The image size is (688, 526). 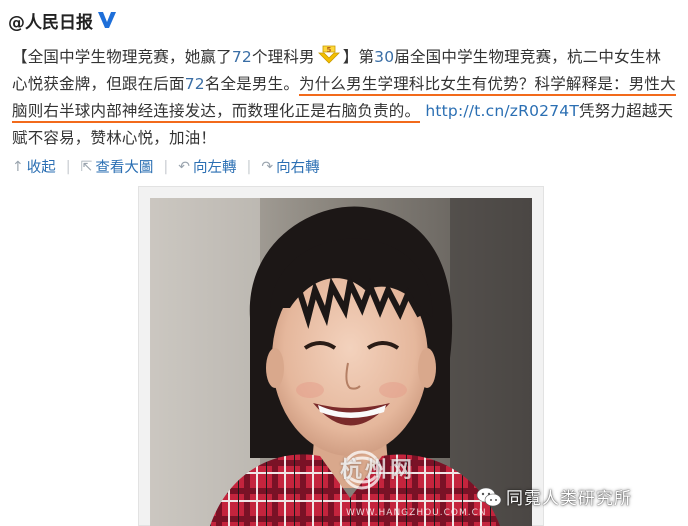 I want to click on rotate-left-icon: ↶, so click(x=184, y=166).